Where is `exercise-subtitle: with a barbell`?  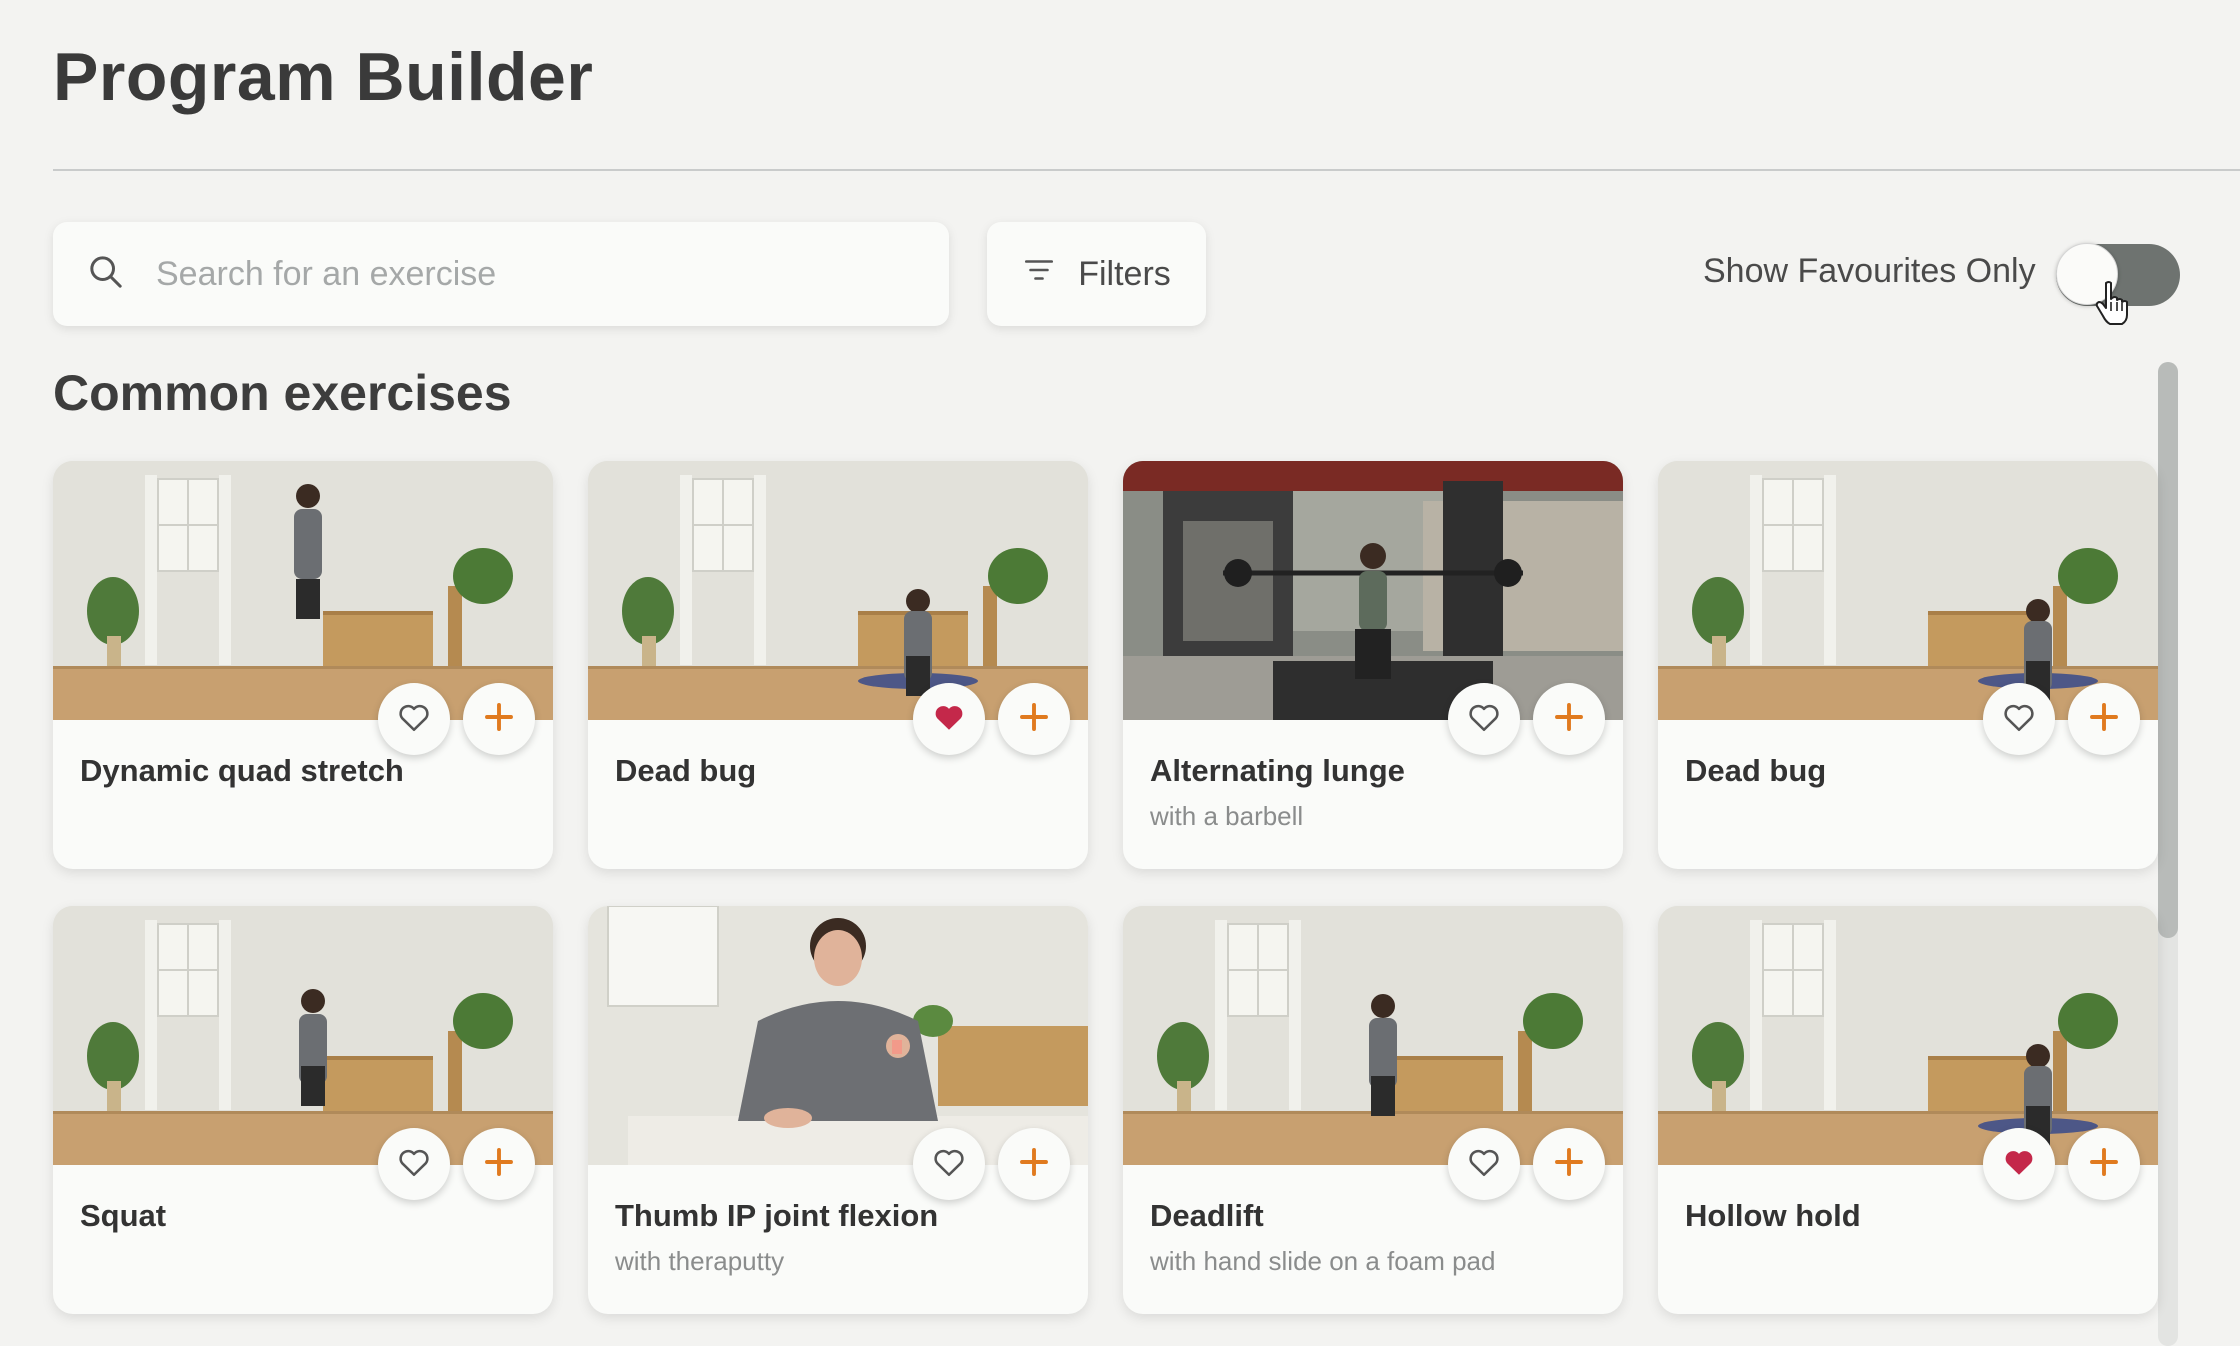 exercise-subtitle: with a barbell is located at coordinates (1227, 816).